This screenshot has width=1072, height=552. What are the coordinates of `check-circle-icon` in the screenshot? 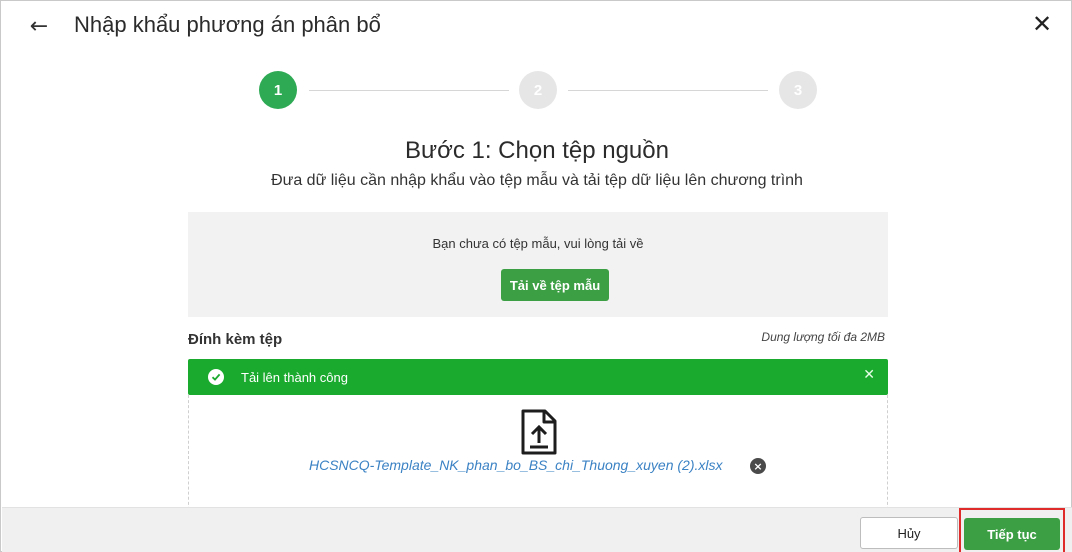 It's located at (216, 377).